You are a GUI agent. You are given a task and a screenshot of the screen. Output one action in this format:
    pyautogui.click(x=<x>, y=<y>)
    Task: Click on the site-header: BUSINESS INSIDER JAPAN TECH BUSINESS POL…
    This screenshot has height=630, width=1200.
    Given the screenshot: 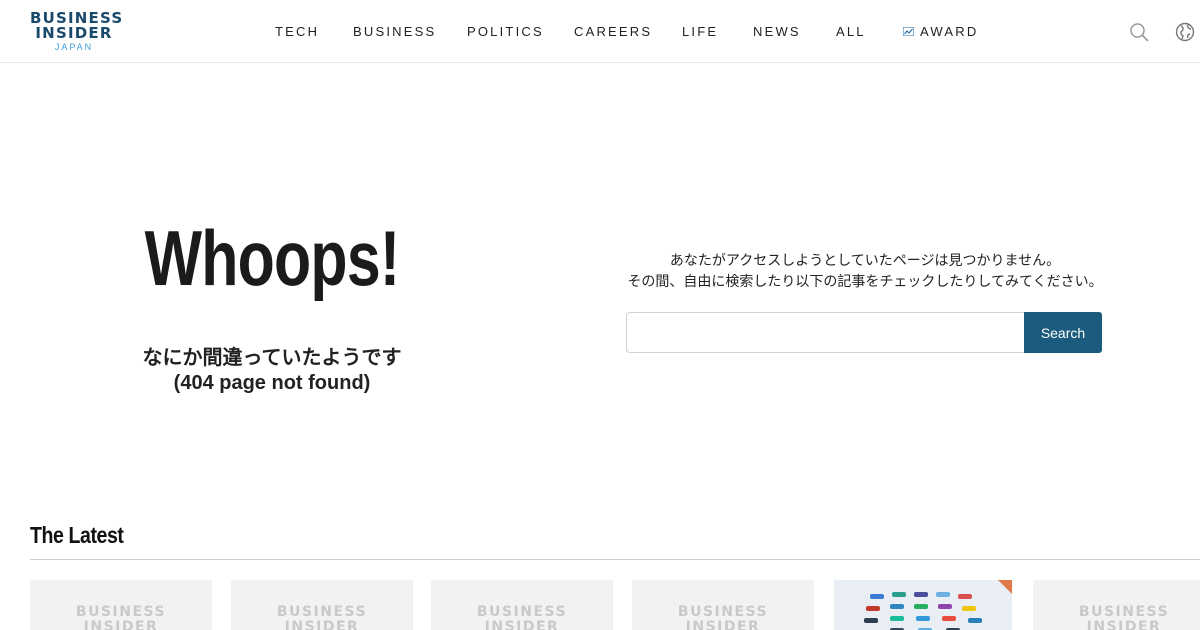 What is the action you would take?
    pyautogui.click(x=600, y=31)
    